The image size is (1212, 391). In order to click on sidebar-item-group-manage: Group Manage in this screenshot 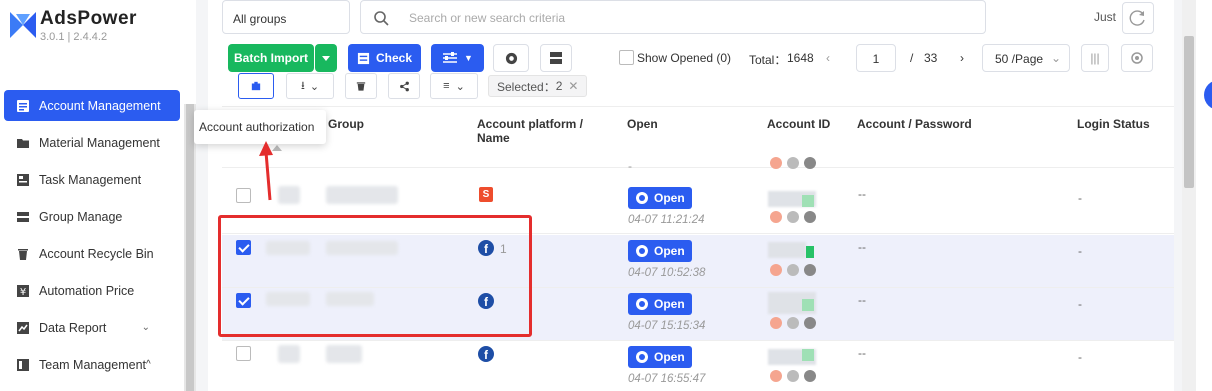, I will do `click(92, 216)`.